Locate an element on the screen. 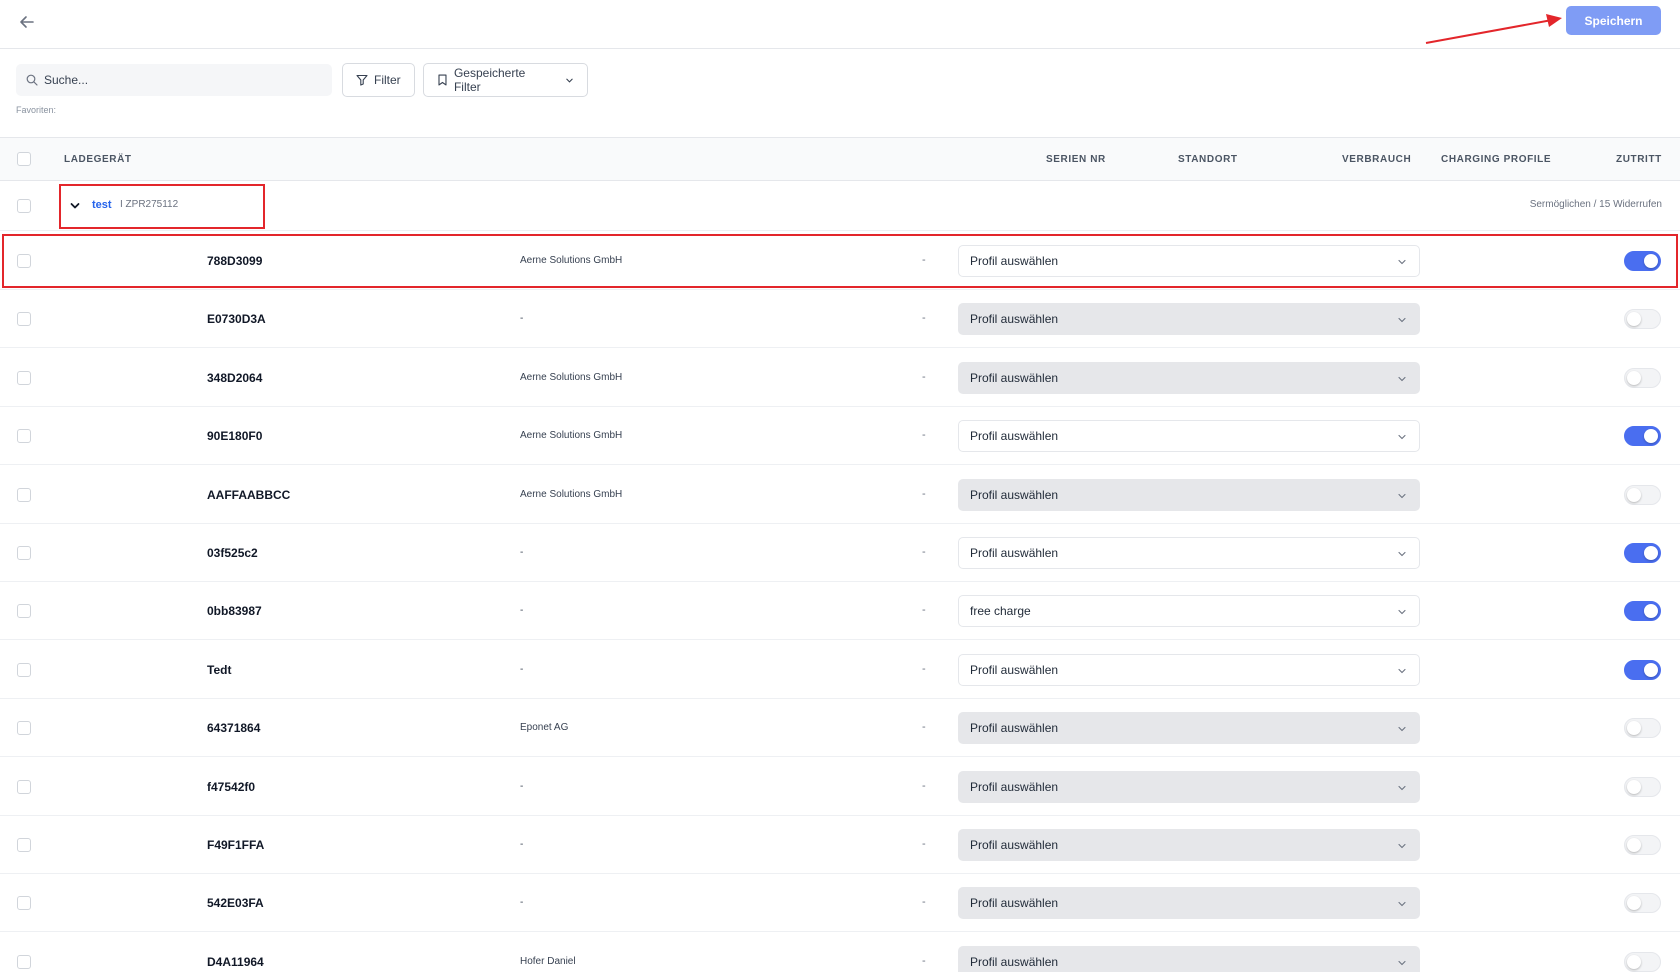 This screenshot has height=972, width=1680. save-button: Speichern is located at coordinates (1613, 20).